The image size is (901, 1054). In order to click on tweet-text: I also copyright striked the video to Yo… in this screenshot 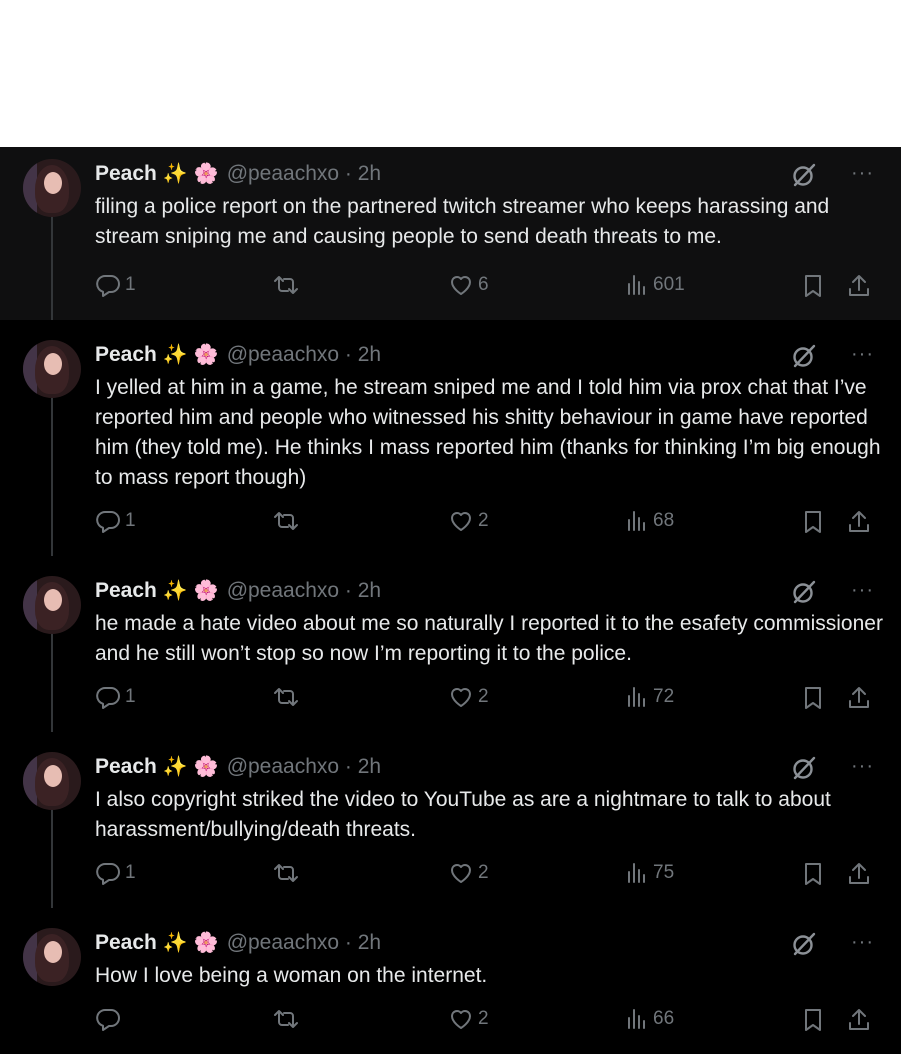, I will do `click(466, 814)`.